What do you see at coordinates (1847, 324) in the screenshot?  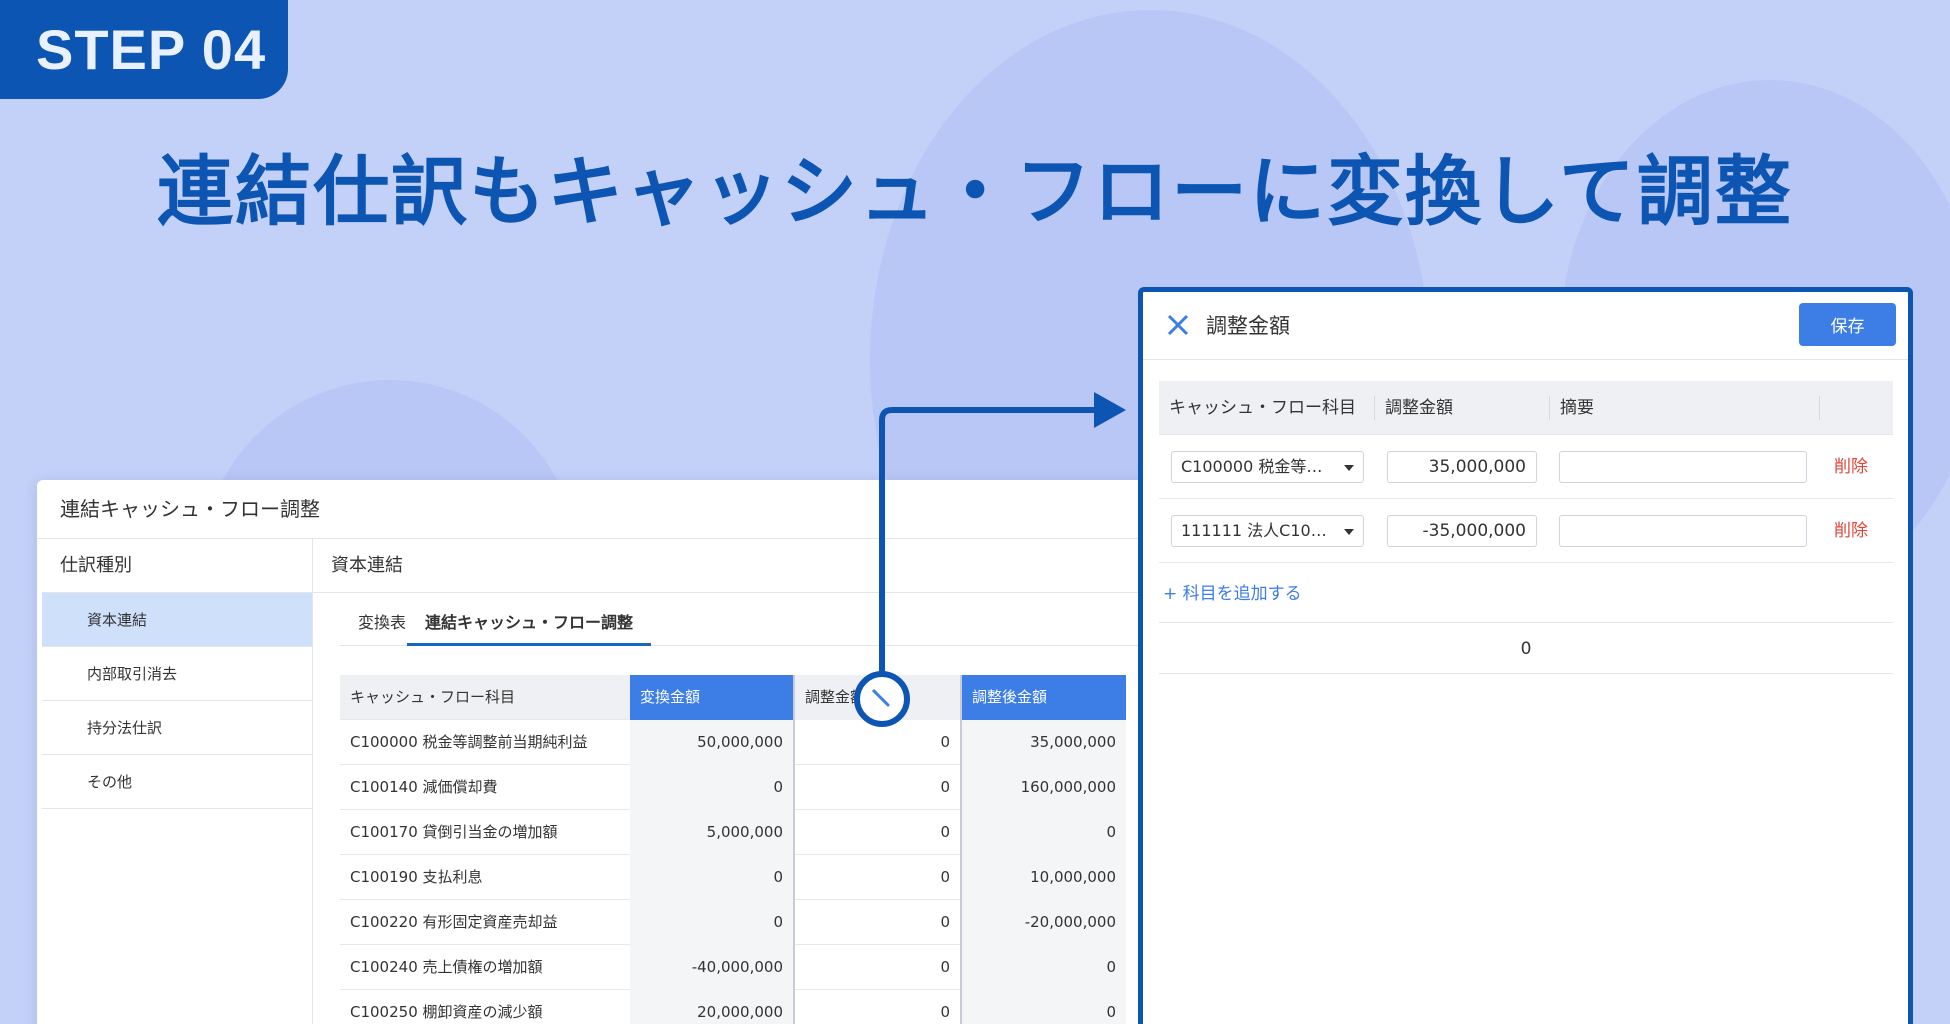 I see `save-button: 保存` at bounding box center [1847, 324].